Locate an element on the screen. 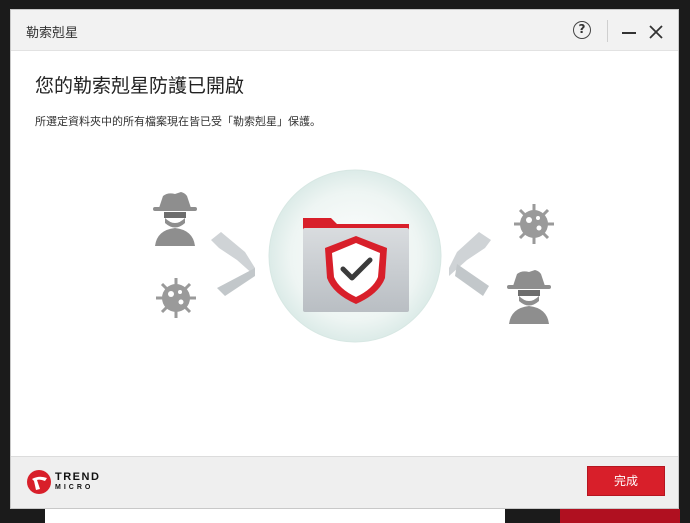 This screenshot has height=523, width=690. trend-micro-logo-icon is located at coordinates (39, 482).